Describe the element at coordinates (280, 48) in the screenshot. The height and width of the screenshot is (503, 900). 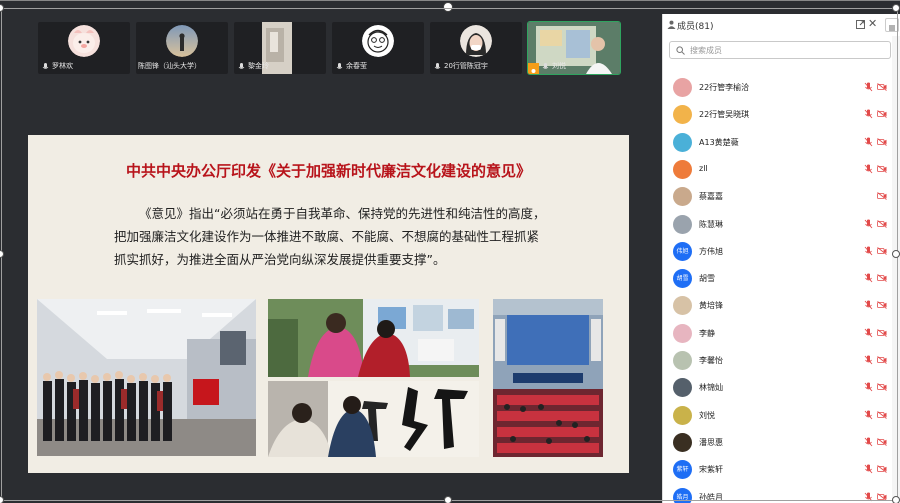
I see `video-tile: 黎金玲` at that location.